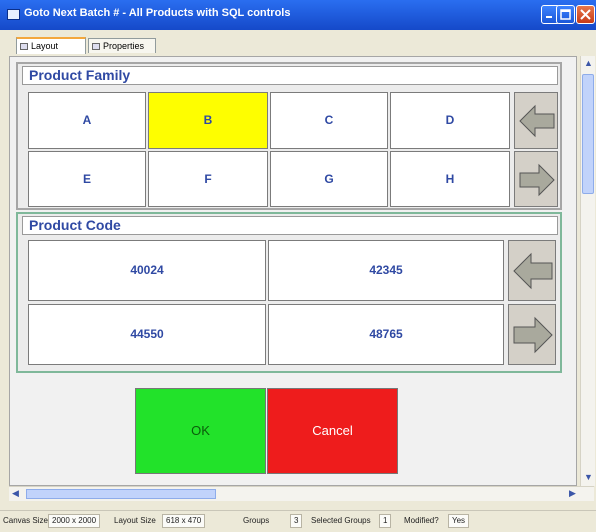 The width and height of the screenshot is (596, 532). I want to click on close-icon, so click(585, 14).